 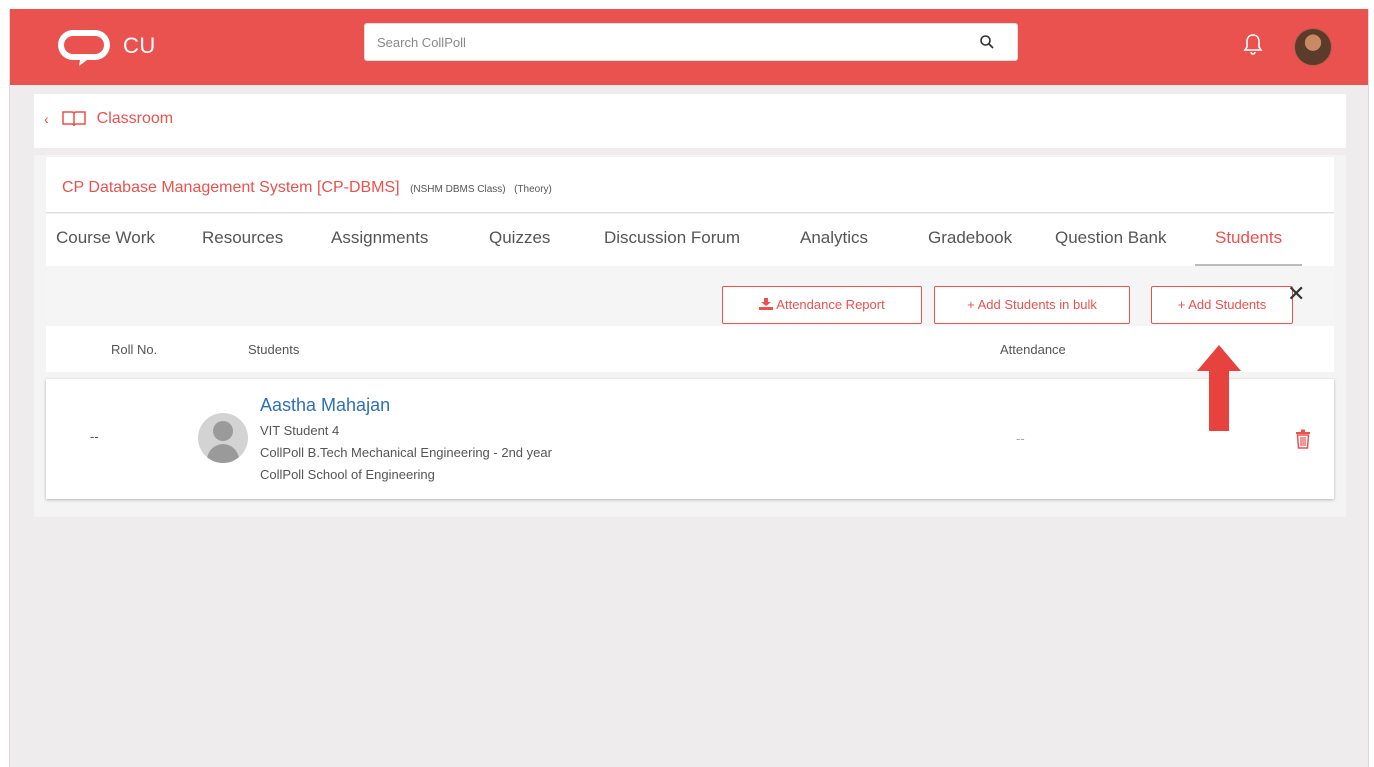 What do you see at coordinates (105, 240) in the screenshot?
I see `tab-course-work: Course Work` at bounding box center [105, 240].